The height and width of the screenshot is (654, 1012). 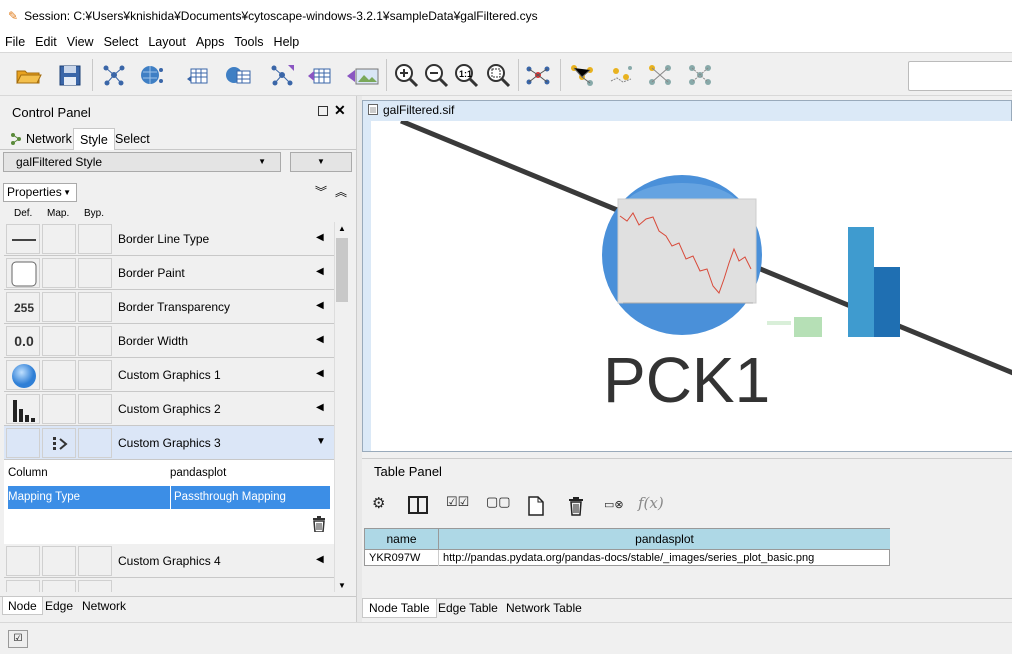 What do you see at coordinates (287, 42) in the screenshot?
I see `menu-help: Help` at bounding box center [287, 42].